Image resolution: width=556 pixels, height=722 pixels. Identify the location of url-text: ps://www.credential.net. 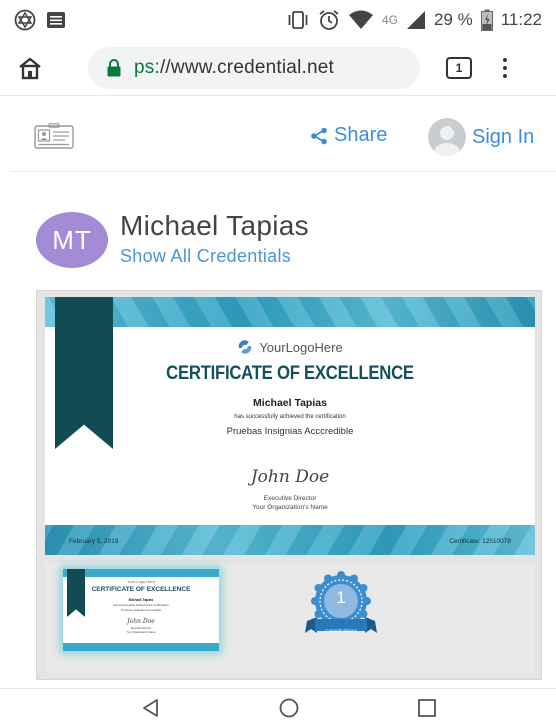
(234, 68).